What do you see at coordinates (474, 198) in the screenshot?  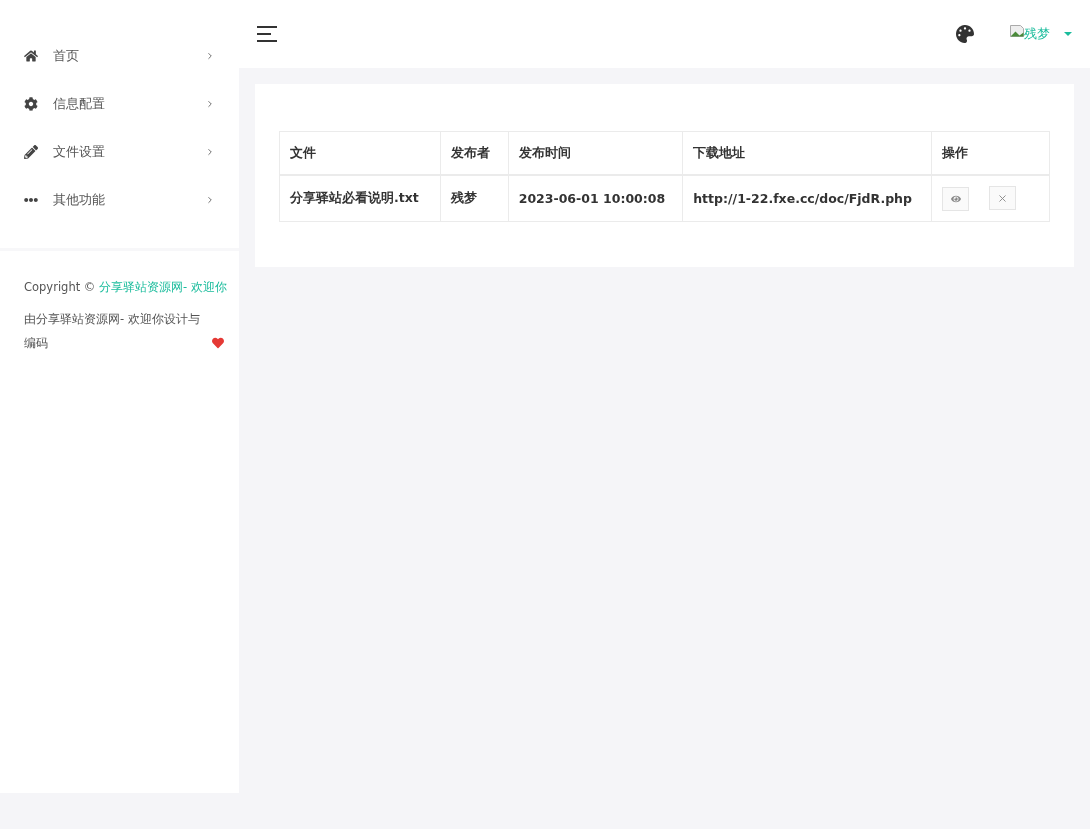 I see `table-cell: 残梦` at bounding box center [474, 198].